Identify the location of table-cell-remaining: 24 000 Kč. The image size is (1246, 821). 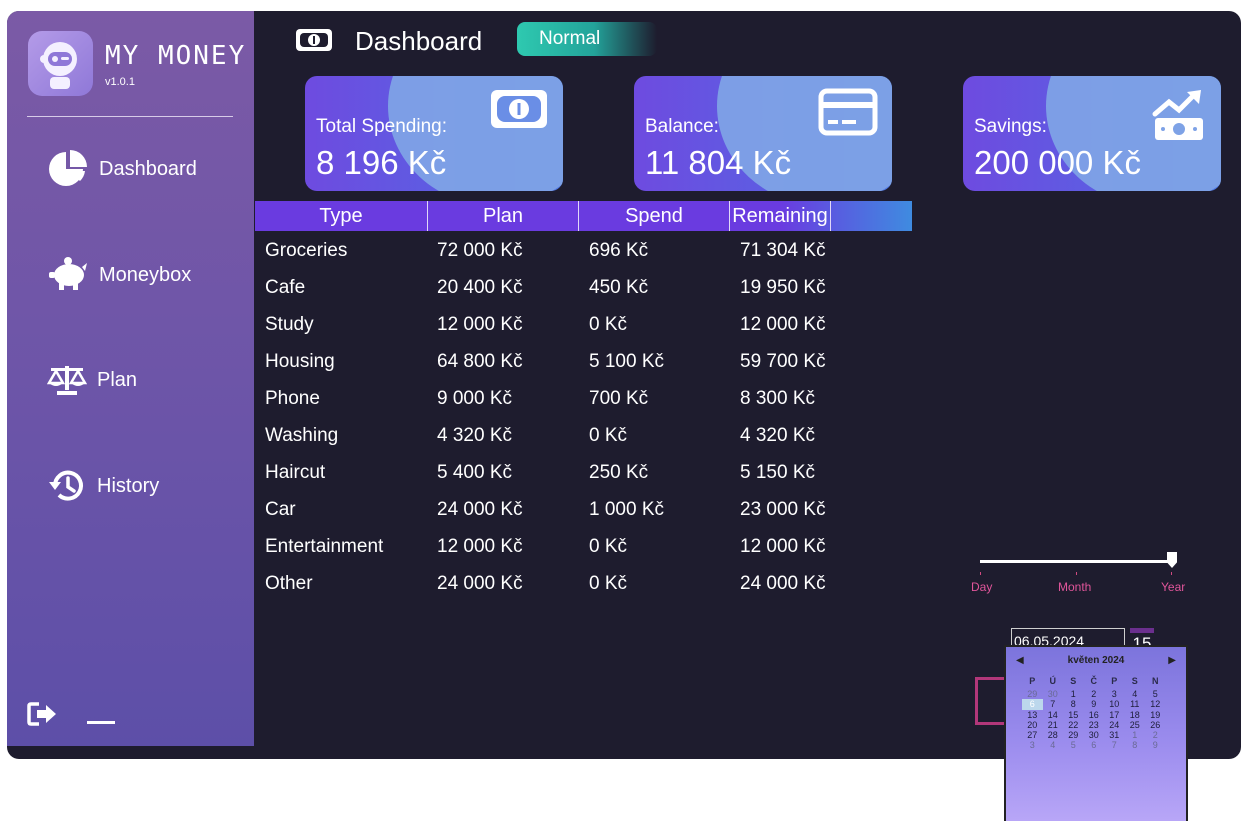
(783, 583).